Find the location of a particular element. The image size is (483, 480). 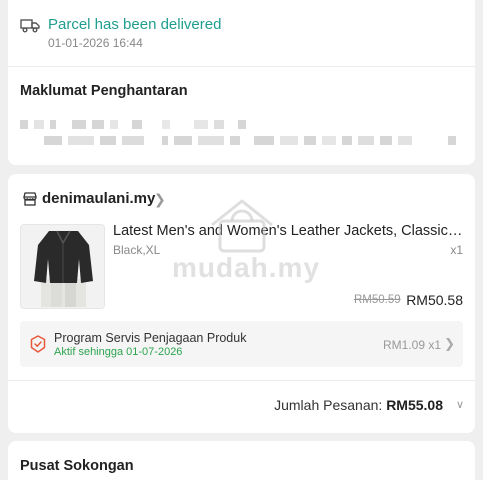

order-total-amount: RM55.08 is located at coordinates (414, 405).